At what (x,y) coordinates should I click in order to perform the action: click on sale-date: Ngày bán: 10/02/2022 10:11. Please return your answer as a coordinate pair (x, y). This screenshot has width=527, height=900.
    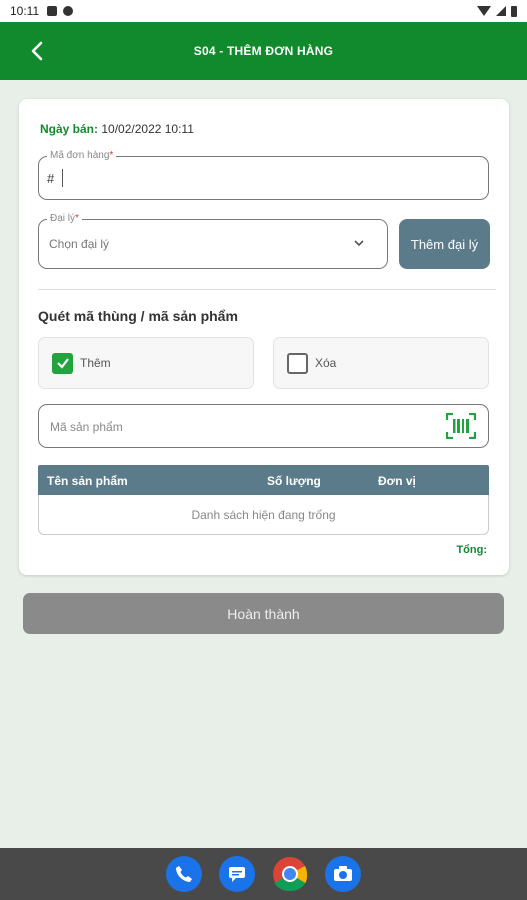
    Looking at the image, I should click on (117, 129).